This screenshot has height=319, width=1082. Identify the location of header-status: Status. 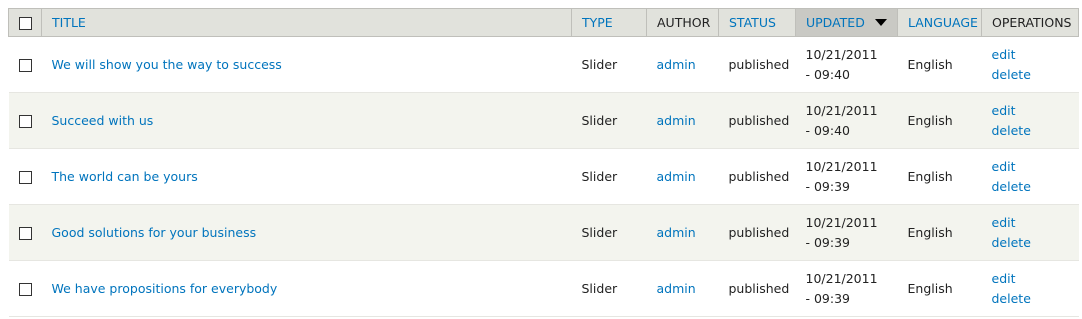
(757, 22).